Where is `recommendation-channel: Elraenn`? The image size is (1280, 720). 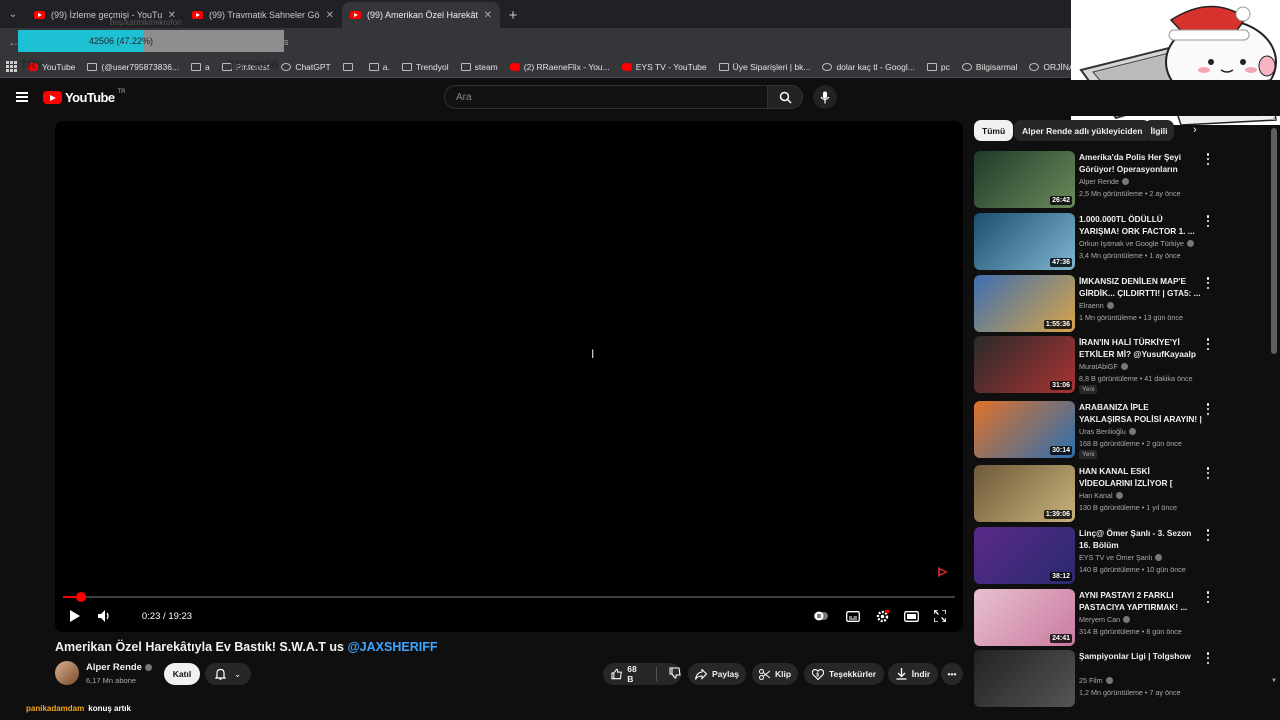 recommendation-channel: Elraenn is located at coordinates (1096, 305).